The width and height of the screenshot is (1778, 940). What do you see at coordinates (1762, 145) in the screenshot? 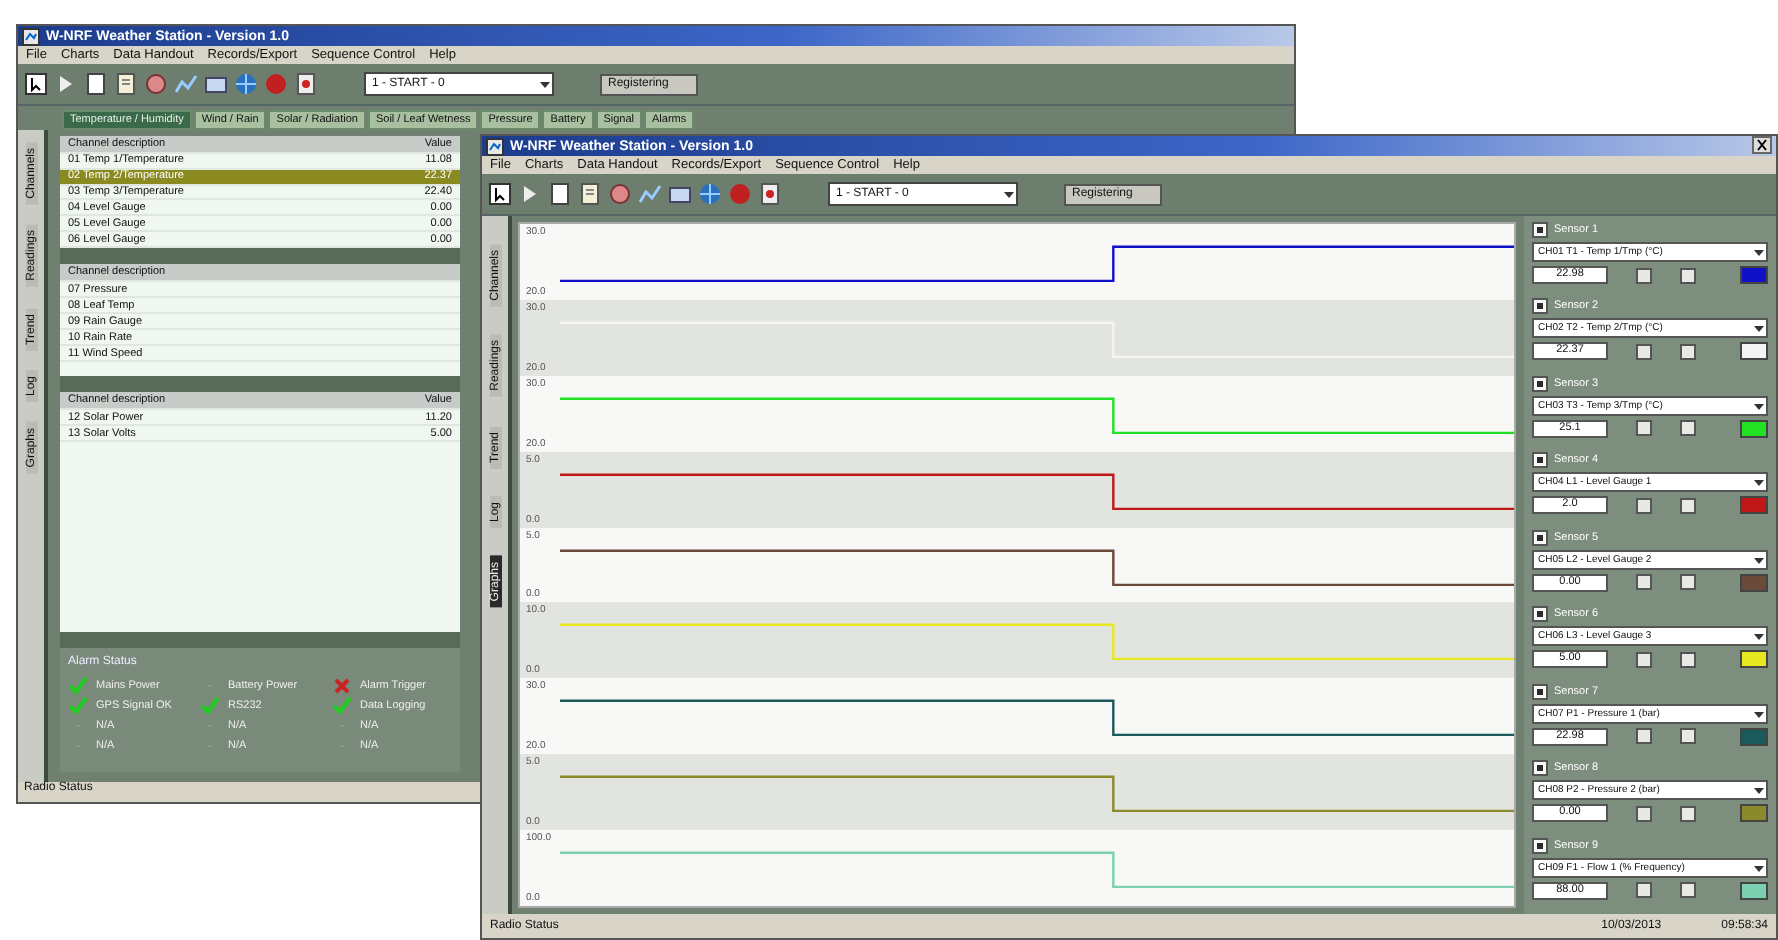
I see `close-icon` at bounding box center [1762, 145].